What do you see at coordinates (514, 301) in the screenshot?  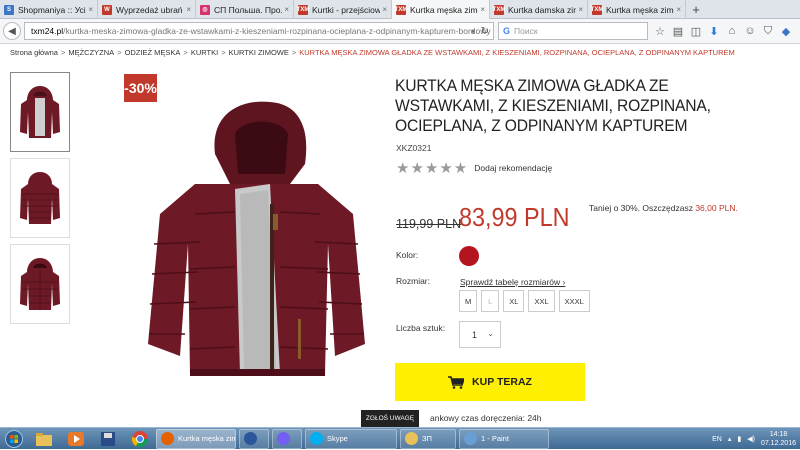 I see `size-option-xl: XL` at bounding box center [514, 301].